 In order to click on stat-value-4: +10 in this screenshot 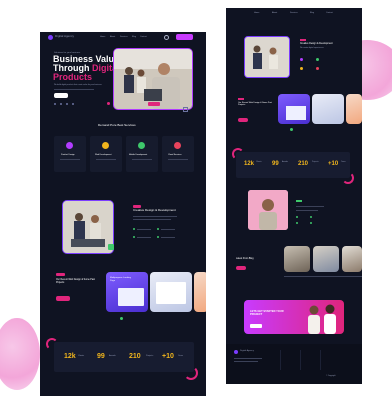, I will do `click(168, 356)`.